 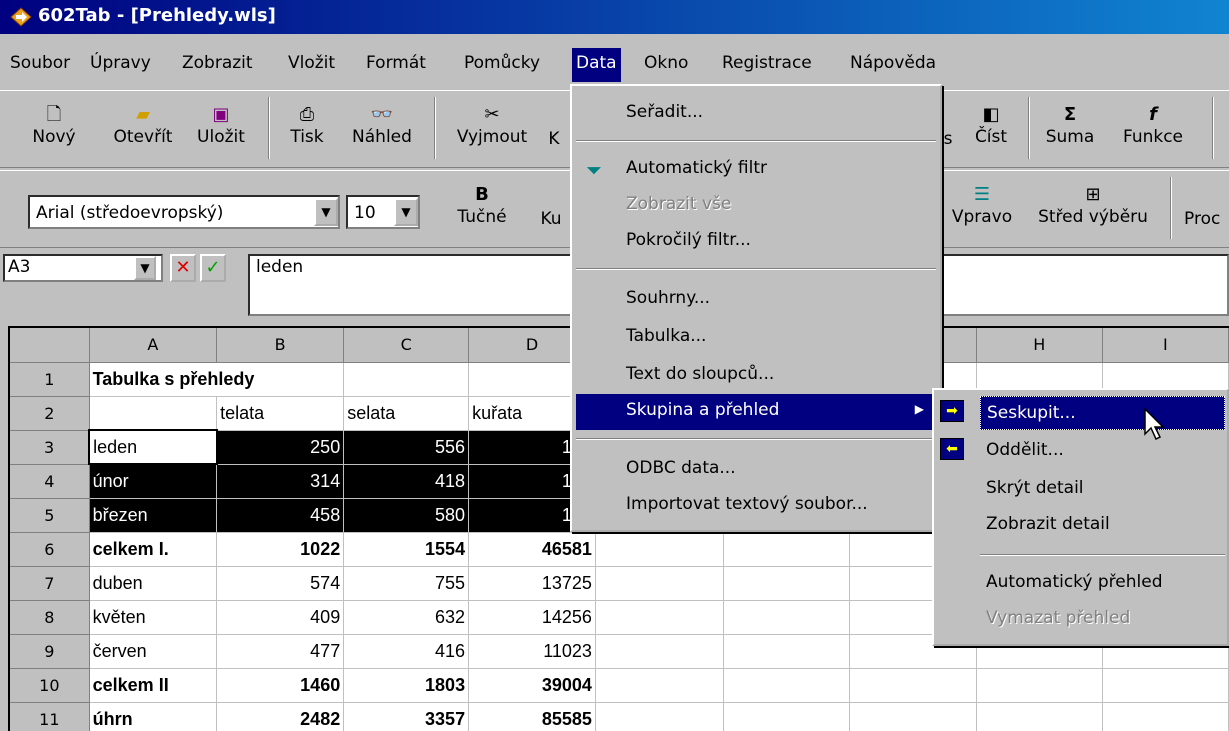 I want to click on cell: květen, so click(x=153, y=617).